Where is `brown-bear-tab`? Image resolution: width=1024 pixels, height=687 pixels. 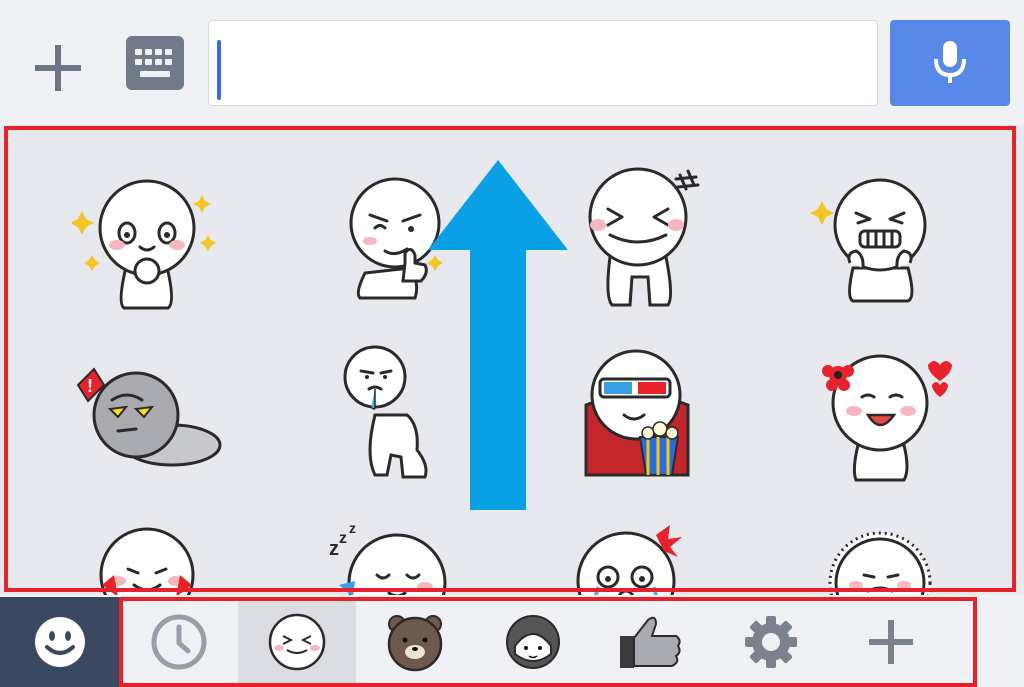 brown-bear-tab is located at coordinates (415, 642).